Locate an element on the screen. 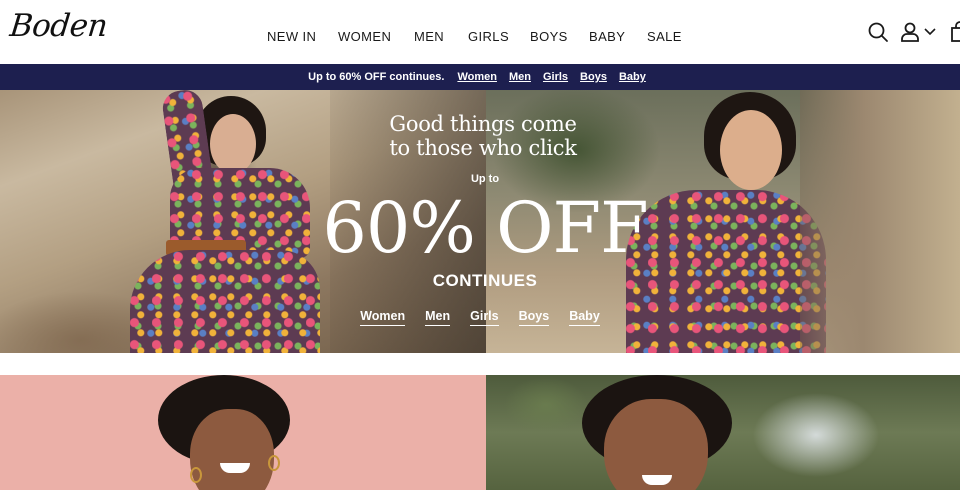 This screenshot has width=960, height=490. hero-links: Women Men Girls Boys Baby is located at coordinates (480, 317).